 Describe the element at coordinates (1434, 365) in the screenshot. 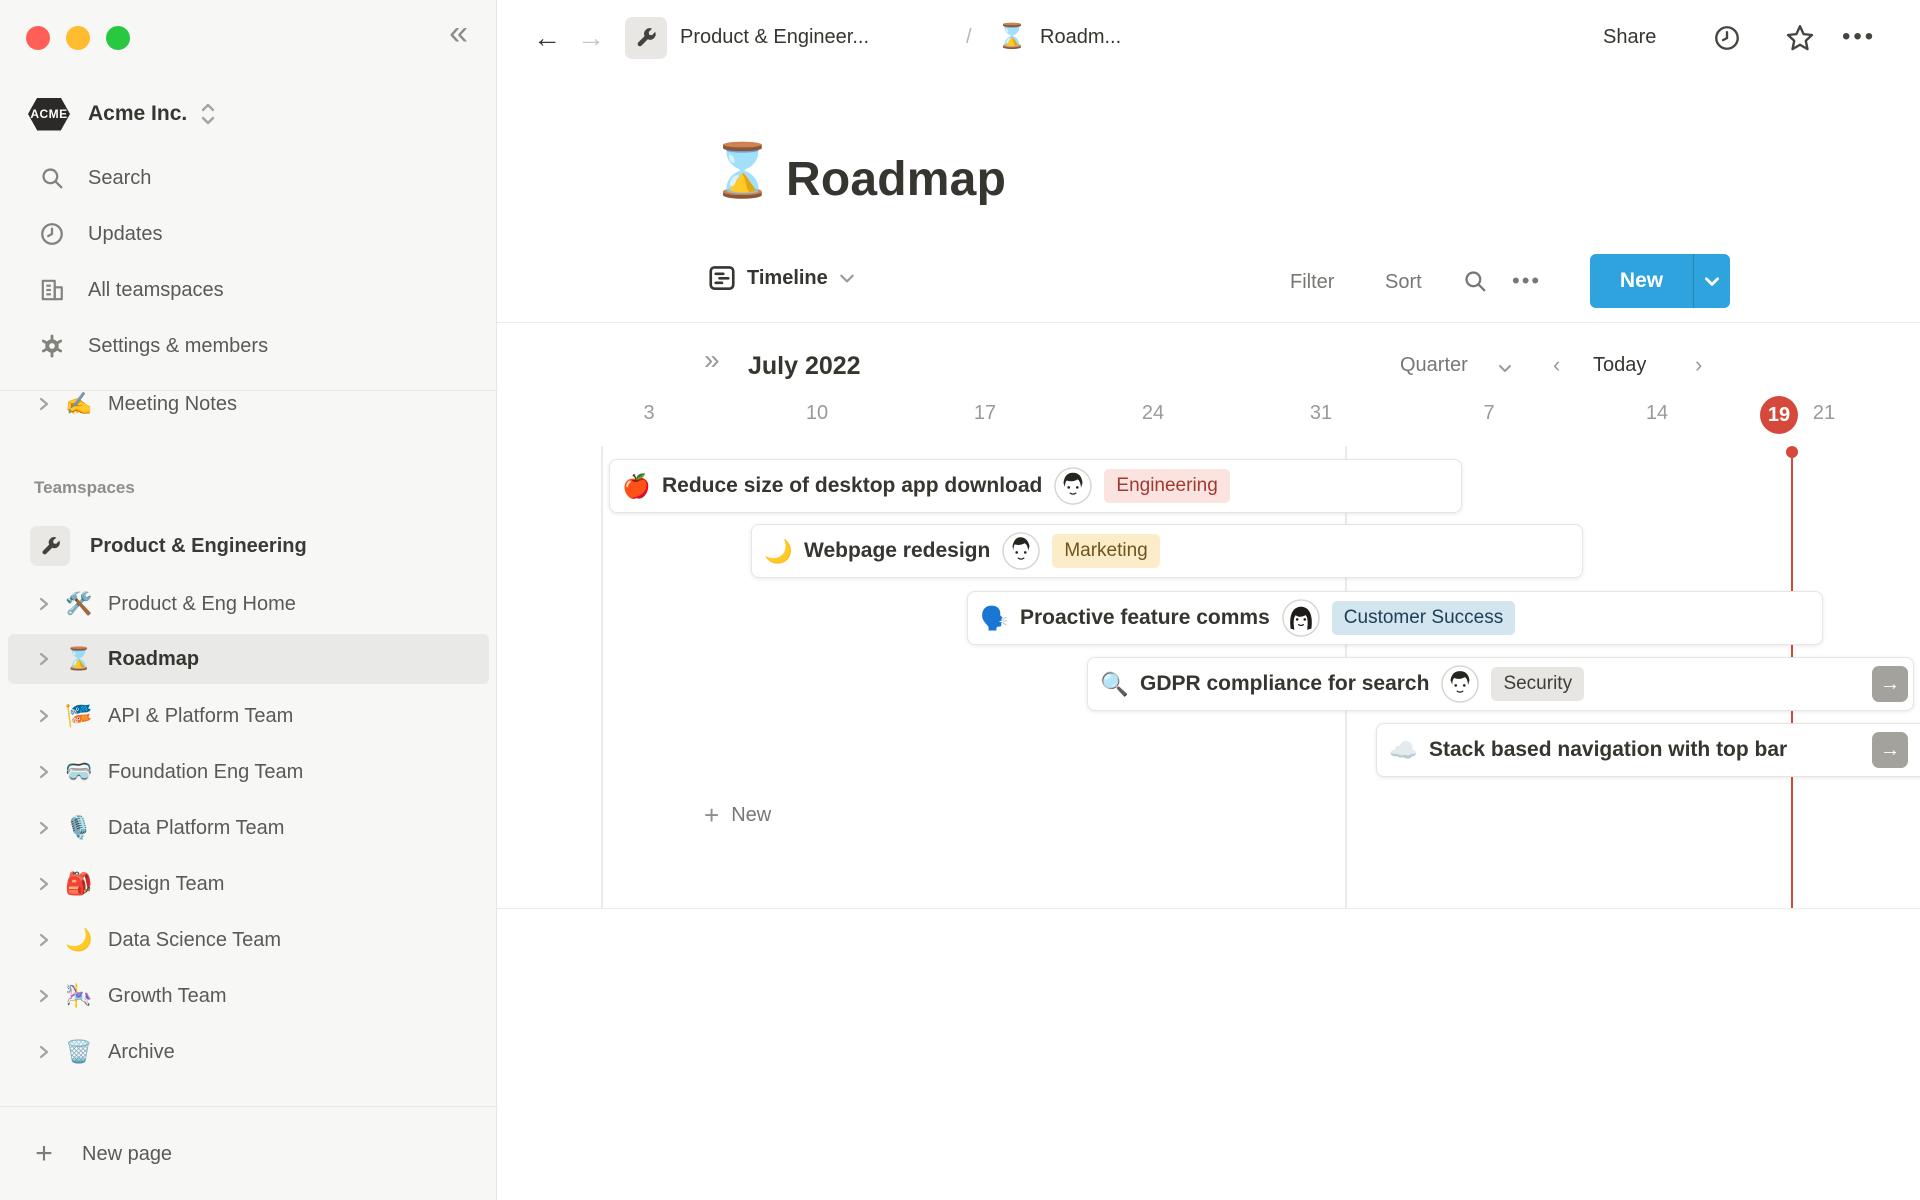

I see `timeline-zoom-select: Quarter` at that location.